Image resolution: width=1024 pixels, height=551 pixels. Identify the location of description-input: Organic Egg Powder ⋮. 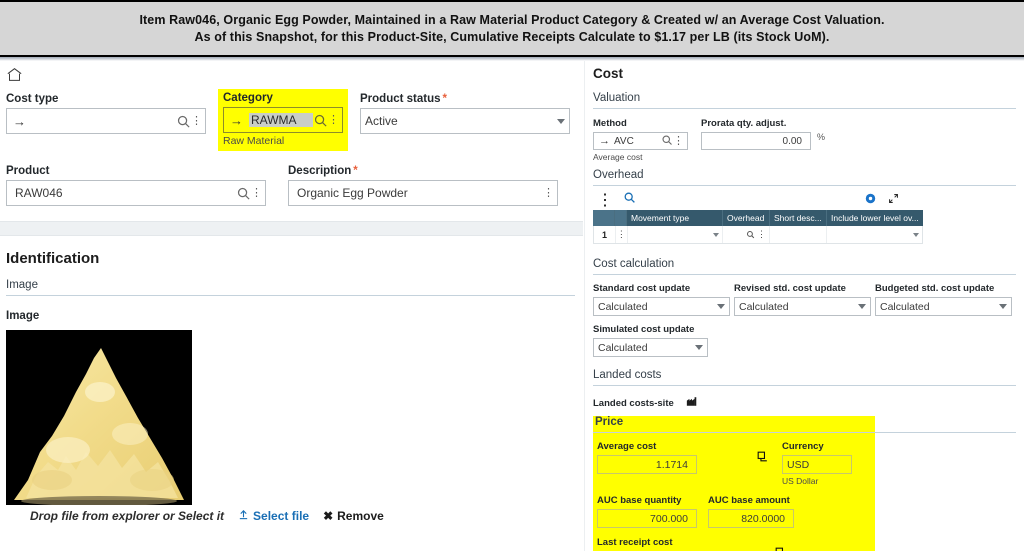
(423, 193).